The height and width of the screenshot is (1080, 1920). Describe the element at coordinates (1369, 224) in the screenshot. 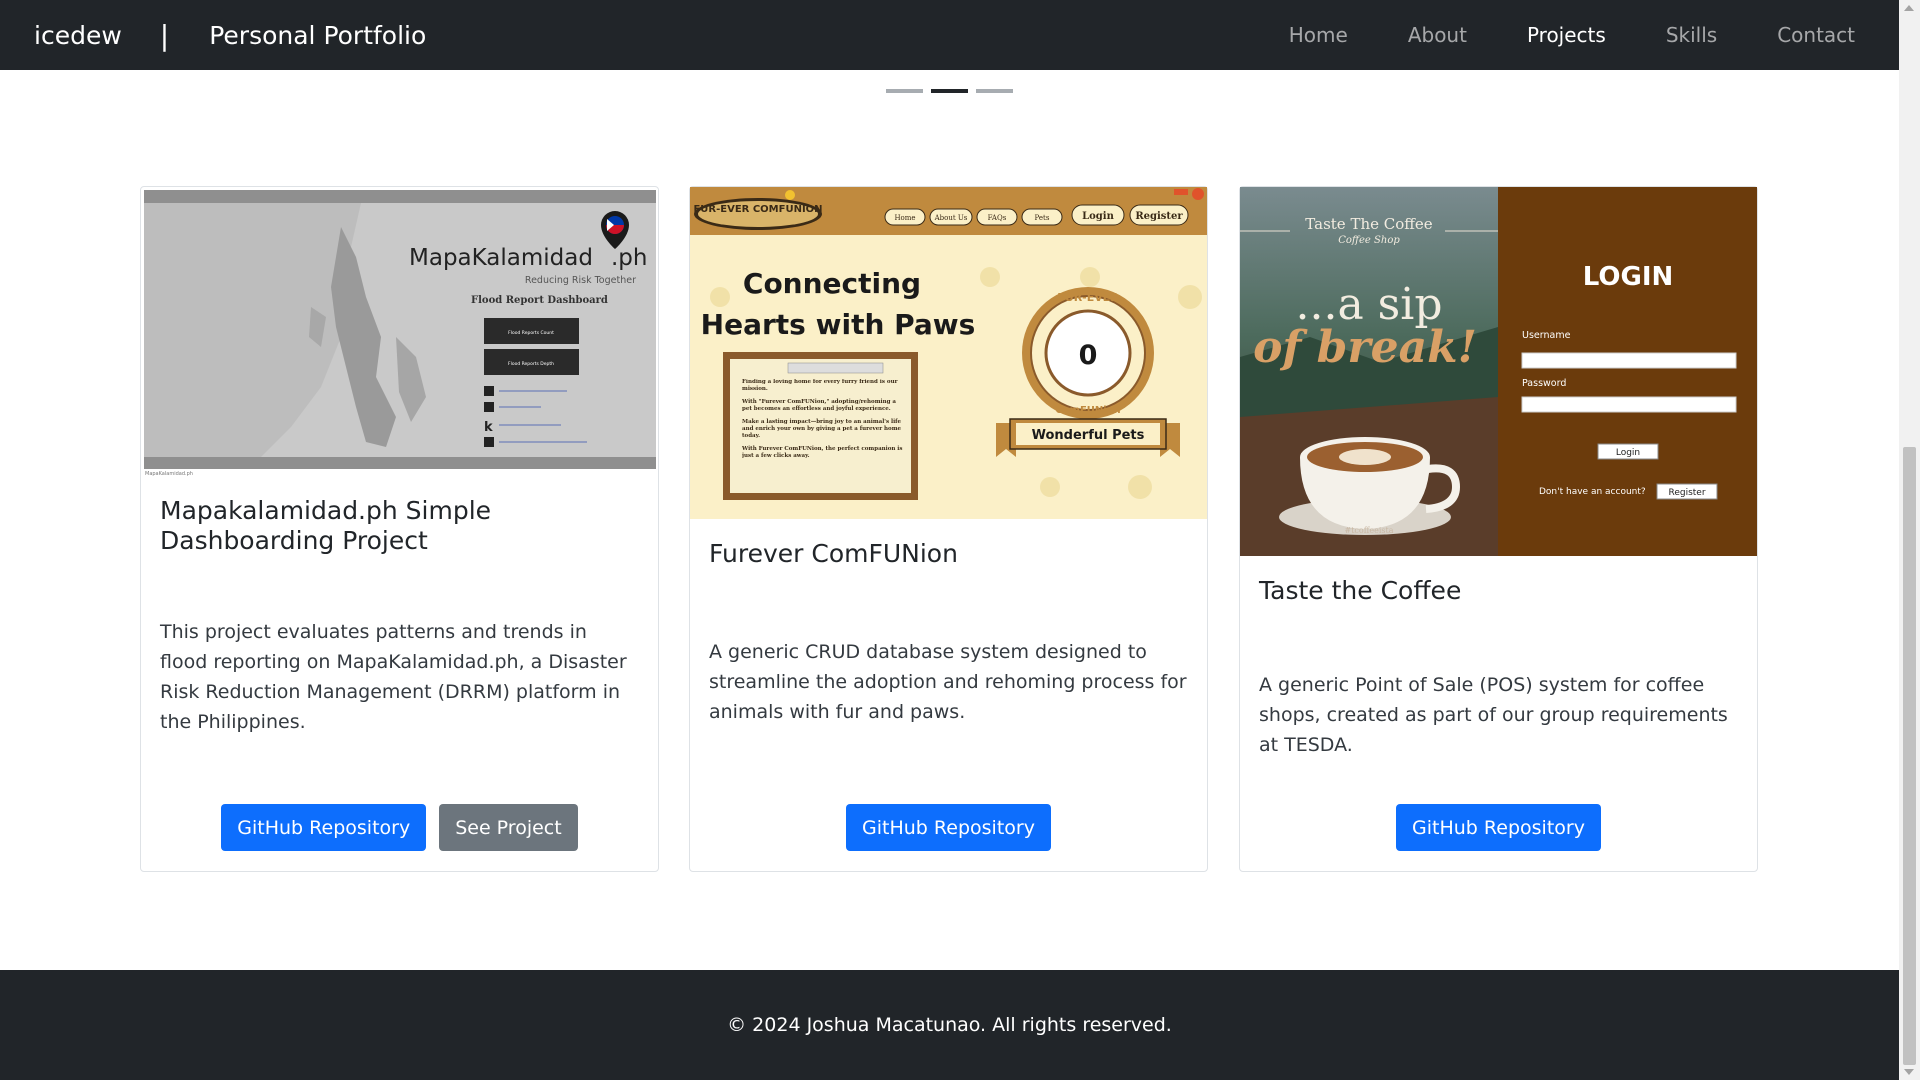

I see `coffee-brand: Taste The Coffee` at that location.